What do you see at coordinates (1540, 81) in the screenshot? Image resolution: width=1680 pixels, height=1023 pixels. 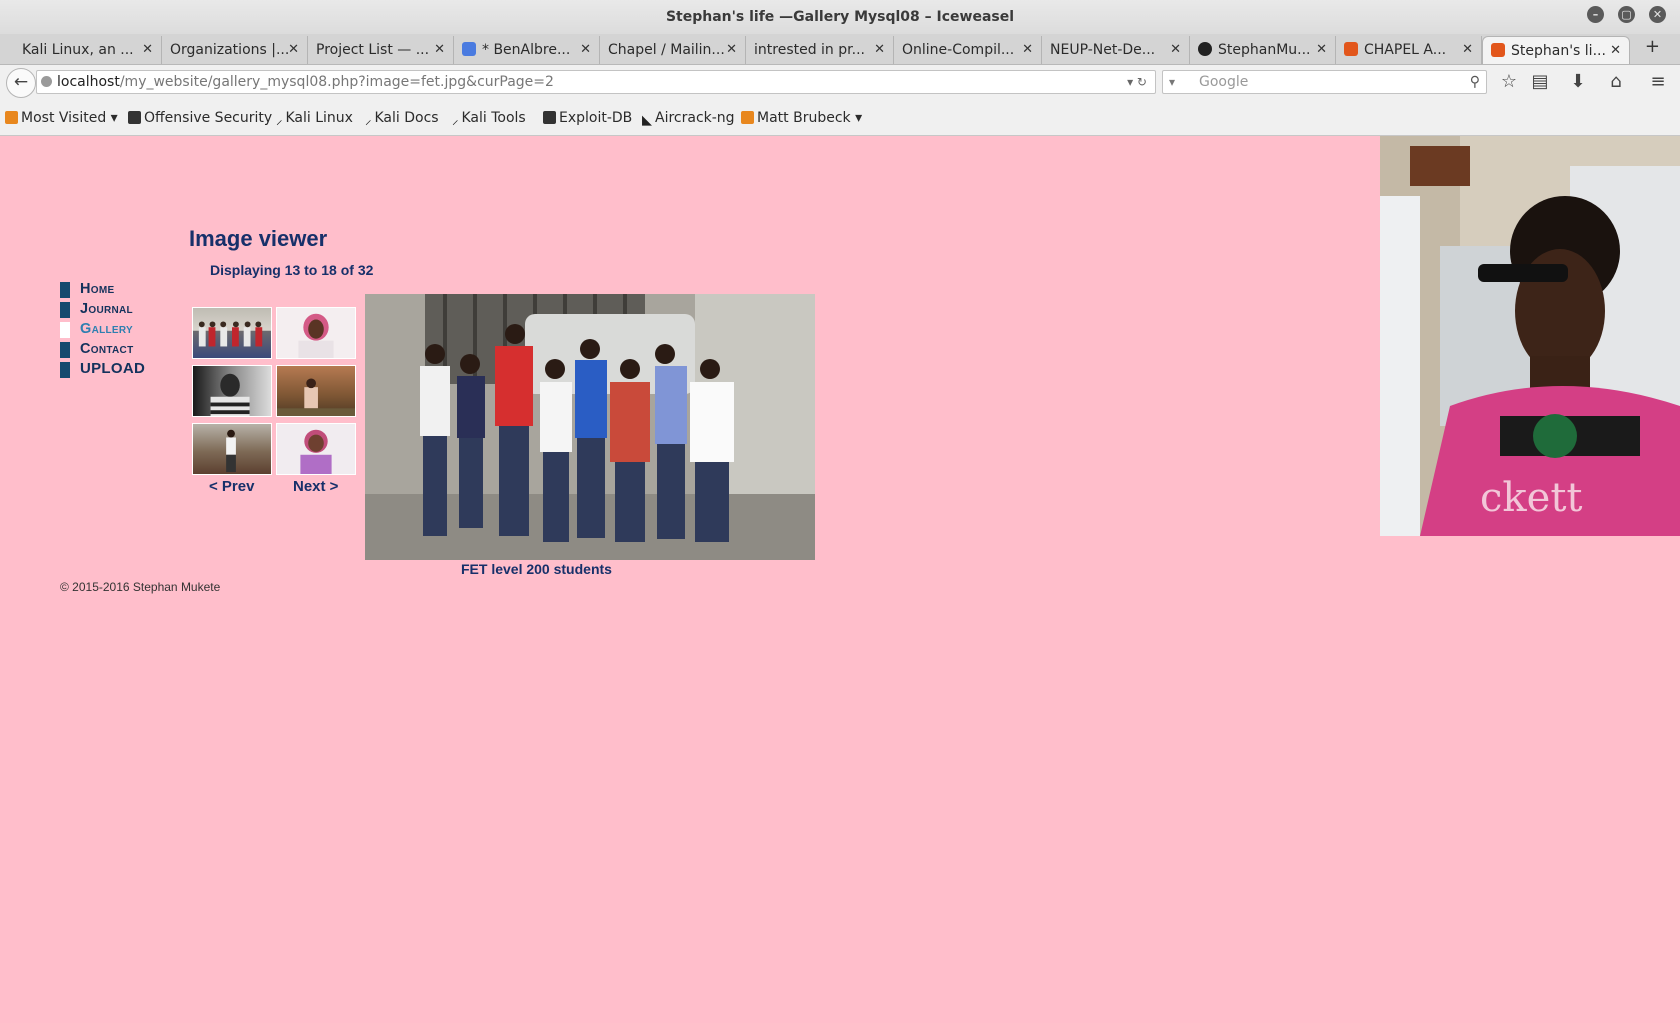 I see `reading-list-icon: ▤` at bounding box center [1540, 81].